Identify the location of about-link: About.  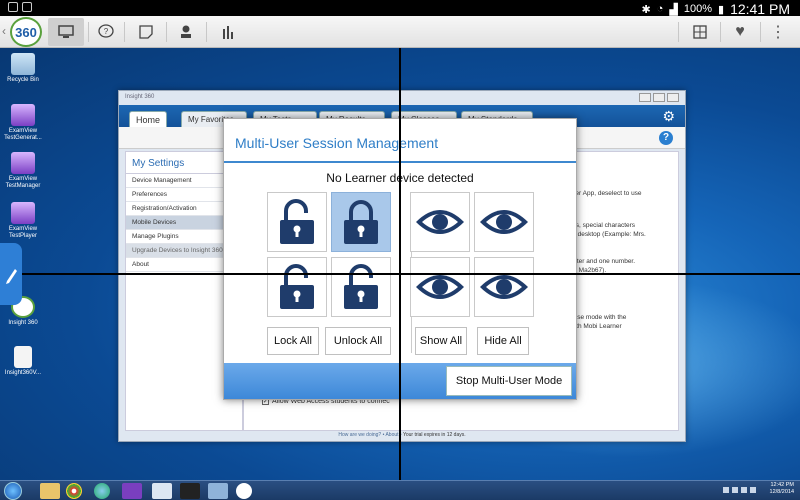
(391, 435).